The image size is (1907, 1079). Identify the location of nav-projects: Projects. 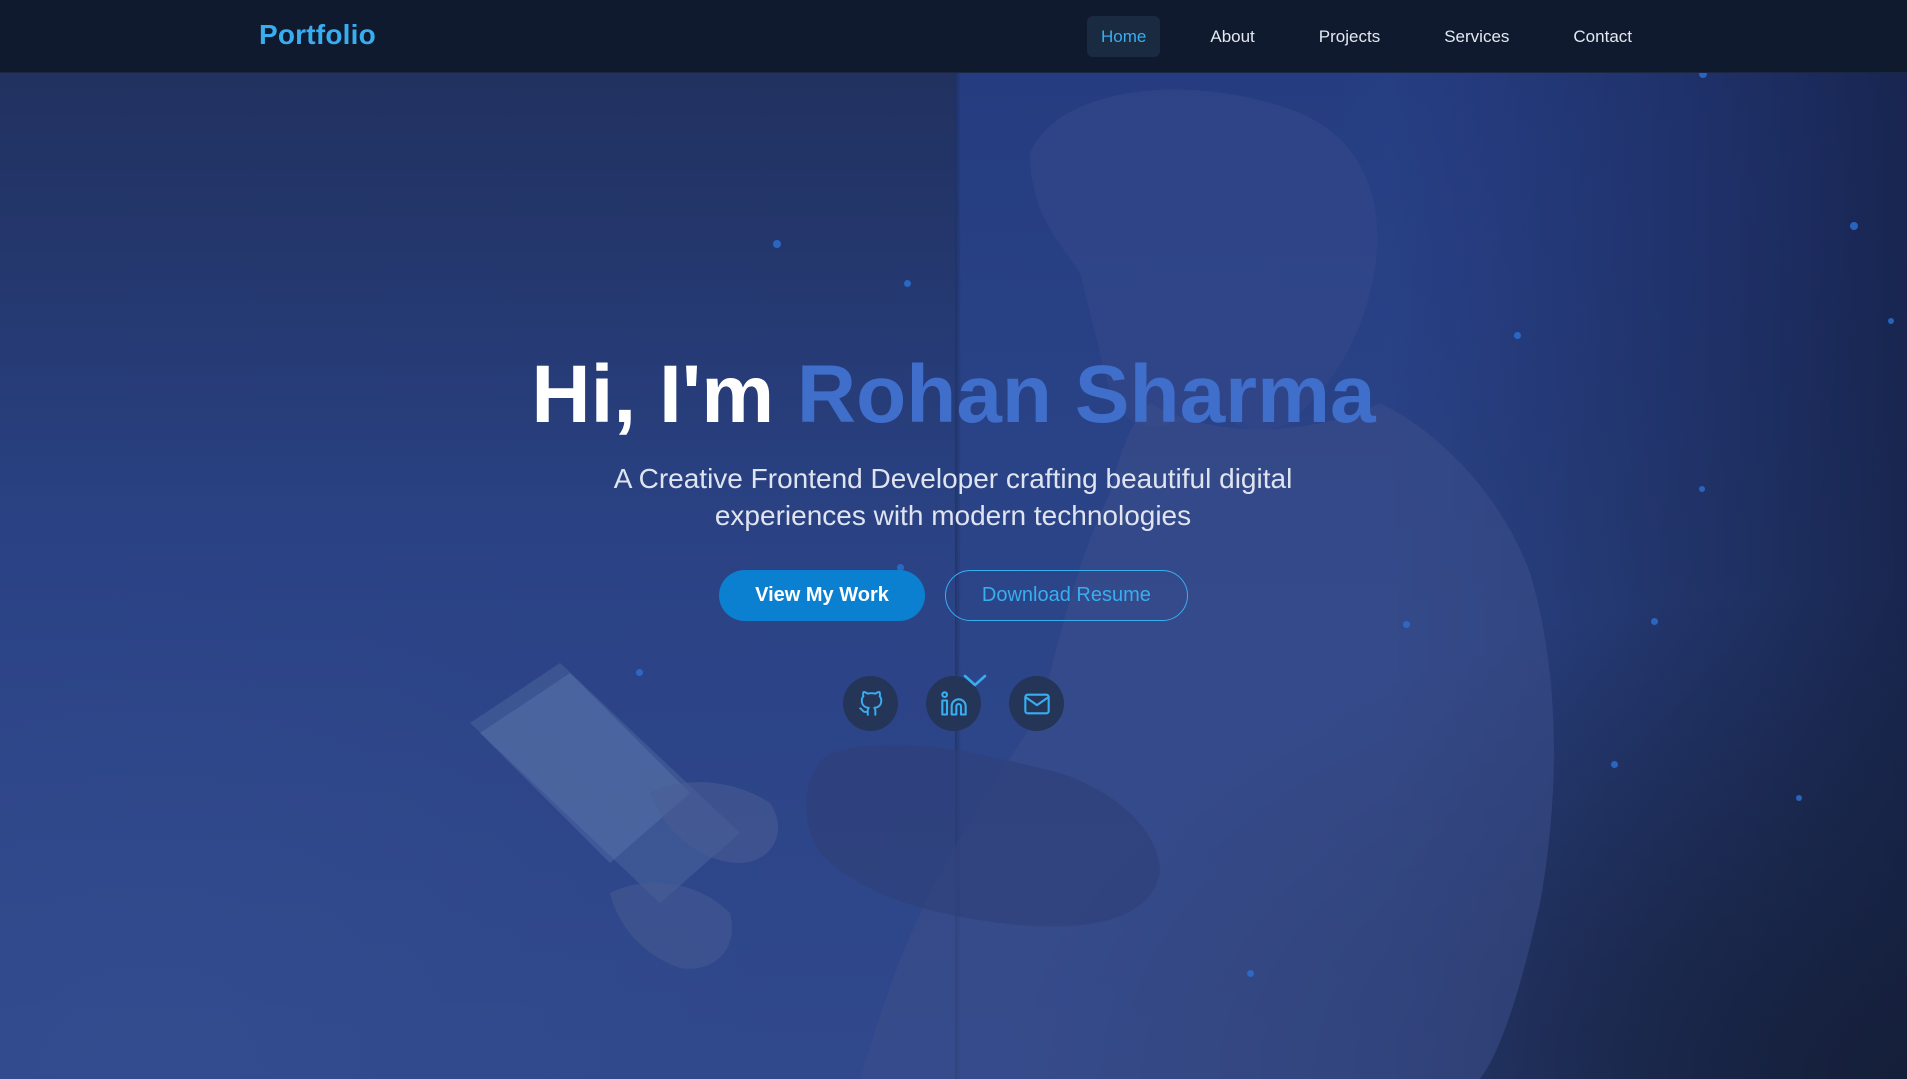
(1349, 36).